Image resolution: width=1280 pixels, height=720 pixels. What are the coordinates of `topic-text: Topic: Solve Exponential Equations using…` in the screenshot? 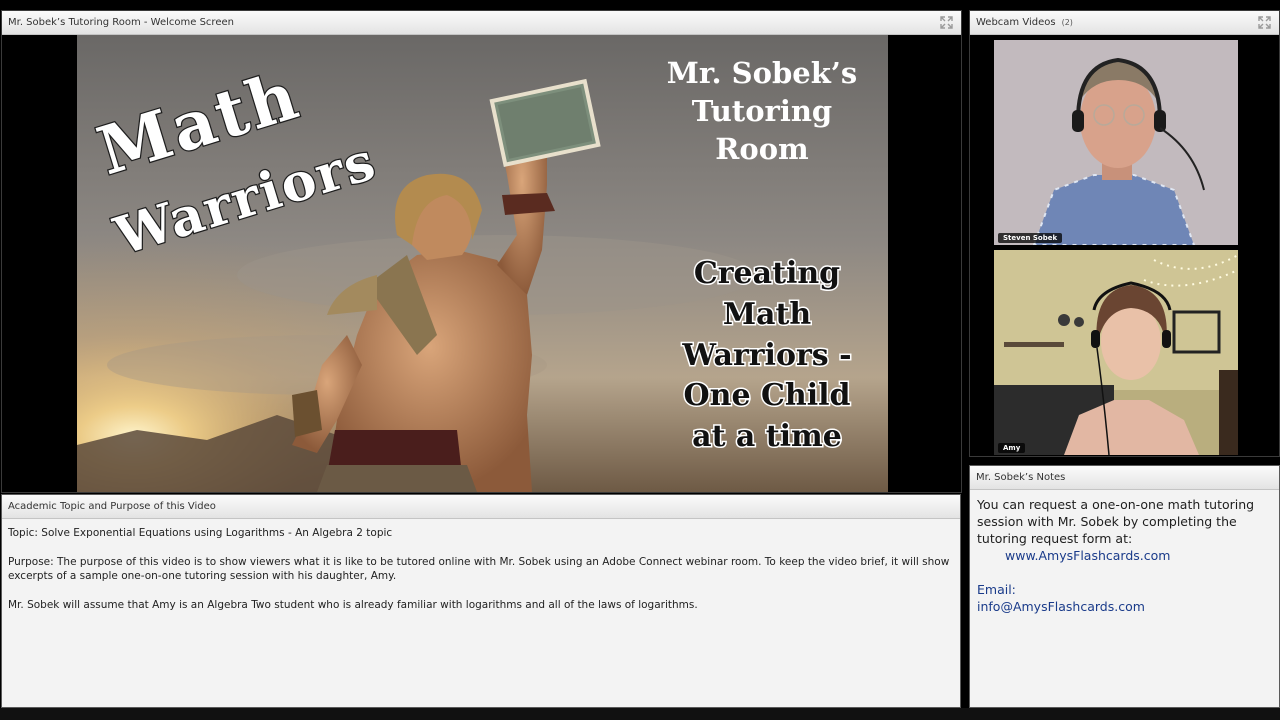 It's located at (200, 533).